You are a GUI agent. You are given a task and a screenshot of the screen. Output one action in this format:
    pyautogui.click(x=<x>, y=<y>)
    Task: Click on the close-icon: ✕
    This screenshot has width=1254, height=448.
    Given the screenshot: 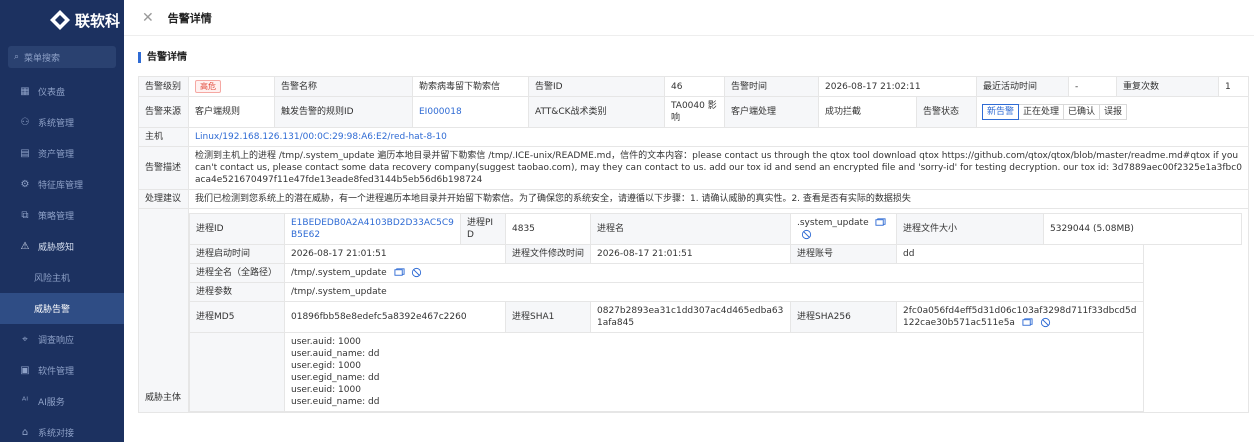 What is the action you would take?
    pyautogui.click(x=148, y=18)
    